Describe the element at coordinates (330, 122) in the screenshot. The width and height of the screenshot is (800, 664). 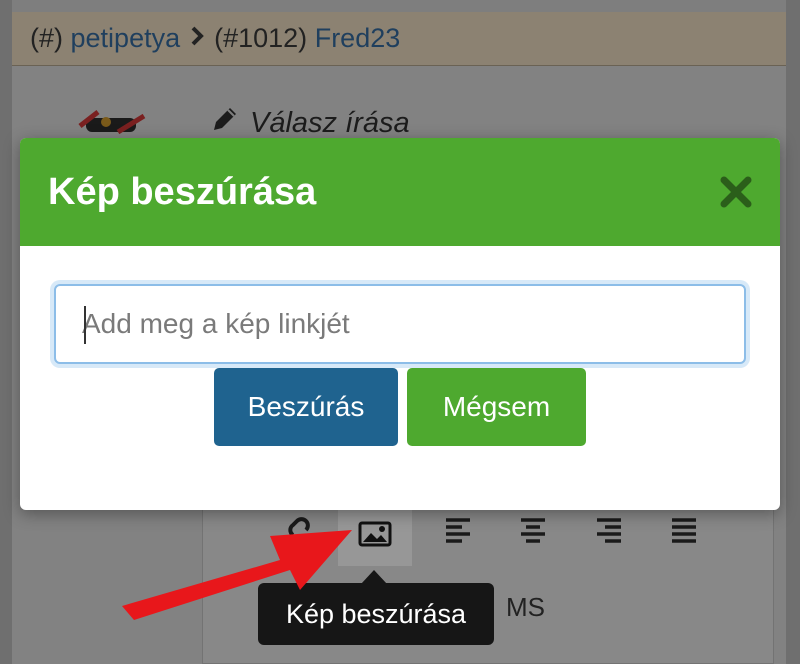
I see `reply-heading-label: Válasz írása` at that location.